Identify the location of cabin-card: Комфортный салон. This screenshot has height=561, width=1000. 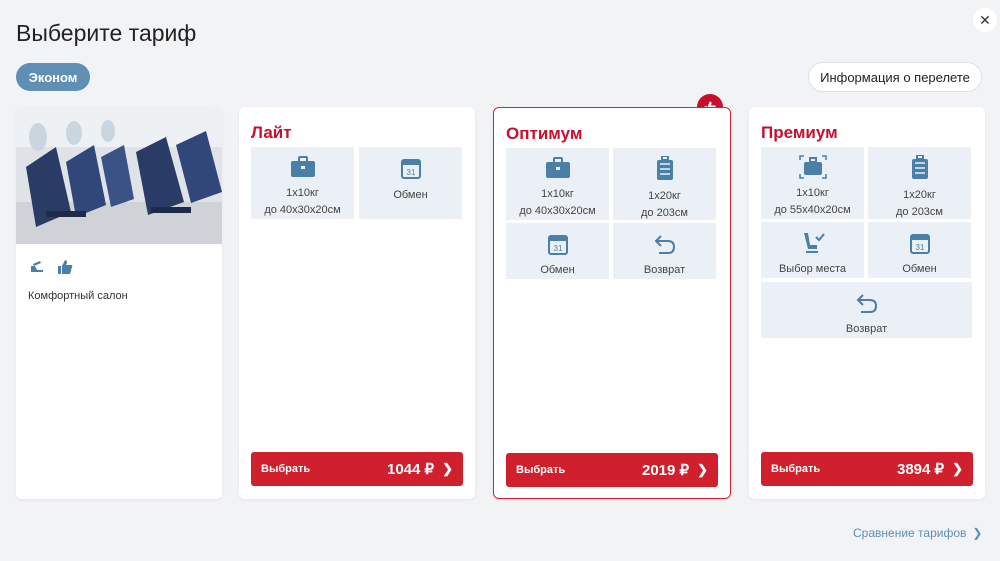
(119, 303).